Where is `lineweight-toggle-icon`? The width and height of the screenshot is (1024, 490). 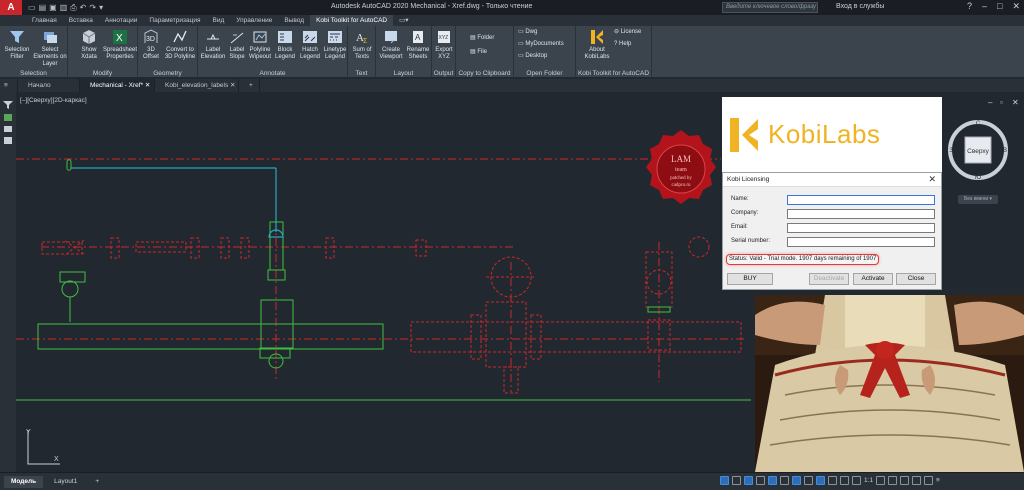
lineweight-toggle-icon is located at coordinates (796, 480).